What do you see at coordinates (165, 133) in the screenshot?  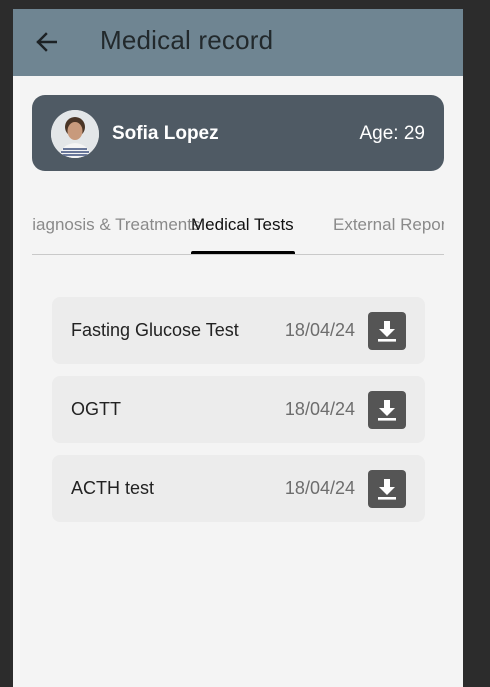 I see `patient-name: Sofia Lopez` at bounding box center [165, 133].